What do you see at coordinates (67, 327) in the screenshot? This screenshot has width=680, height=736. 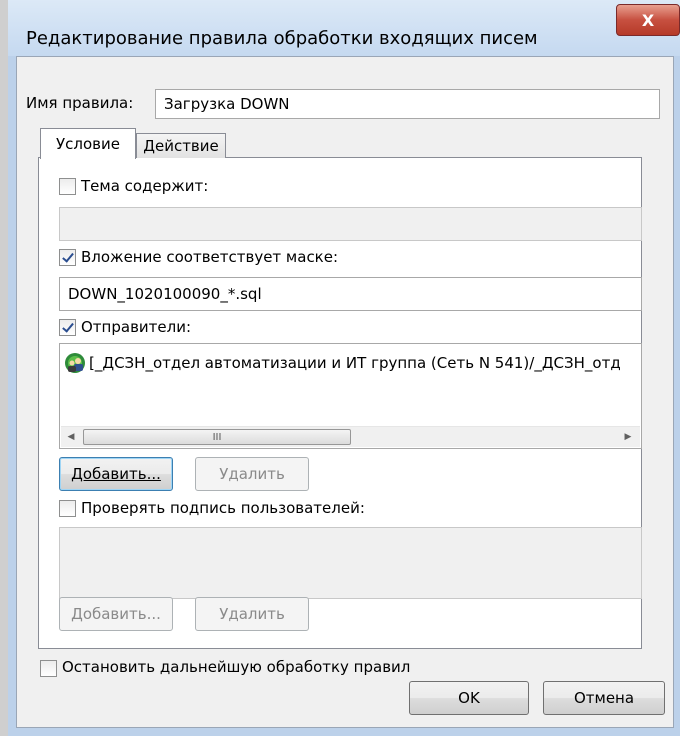 I see `senders-checkbox` at bounding box center [67, 327].